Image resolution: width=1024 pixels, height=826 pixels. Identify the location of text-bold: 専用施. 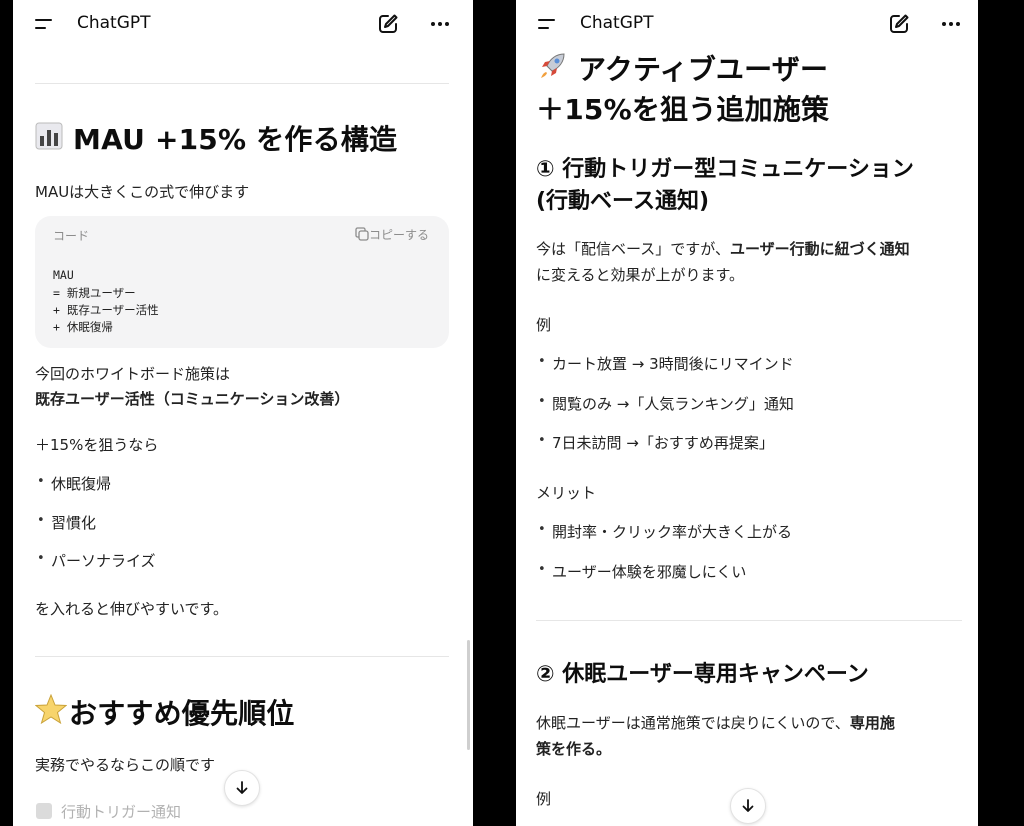
(872, 723).